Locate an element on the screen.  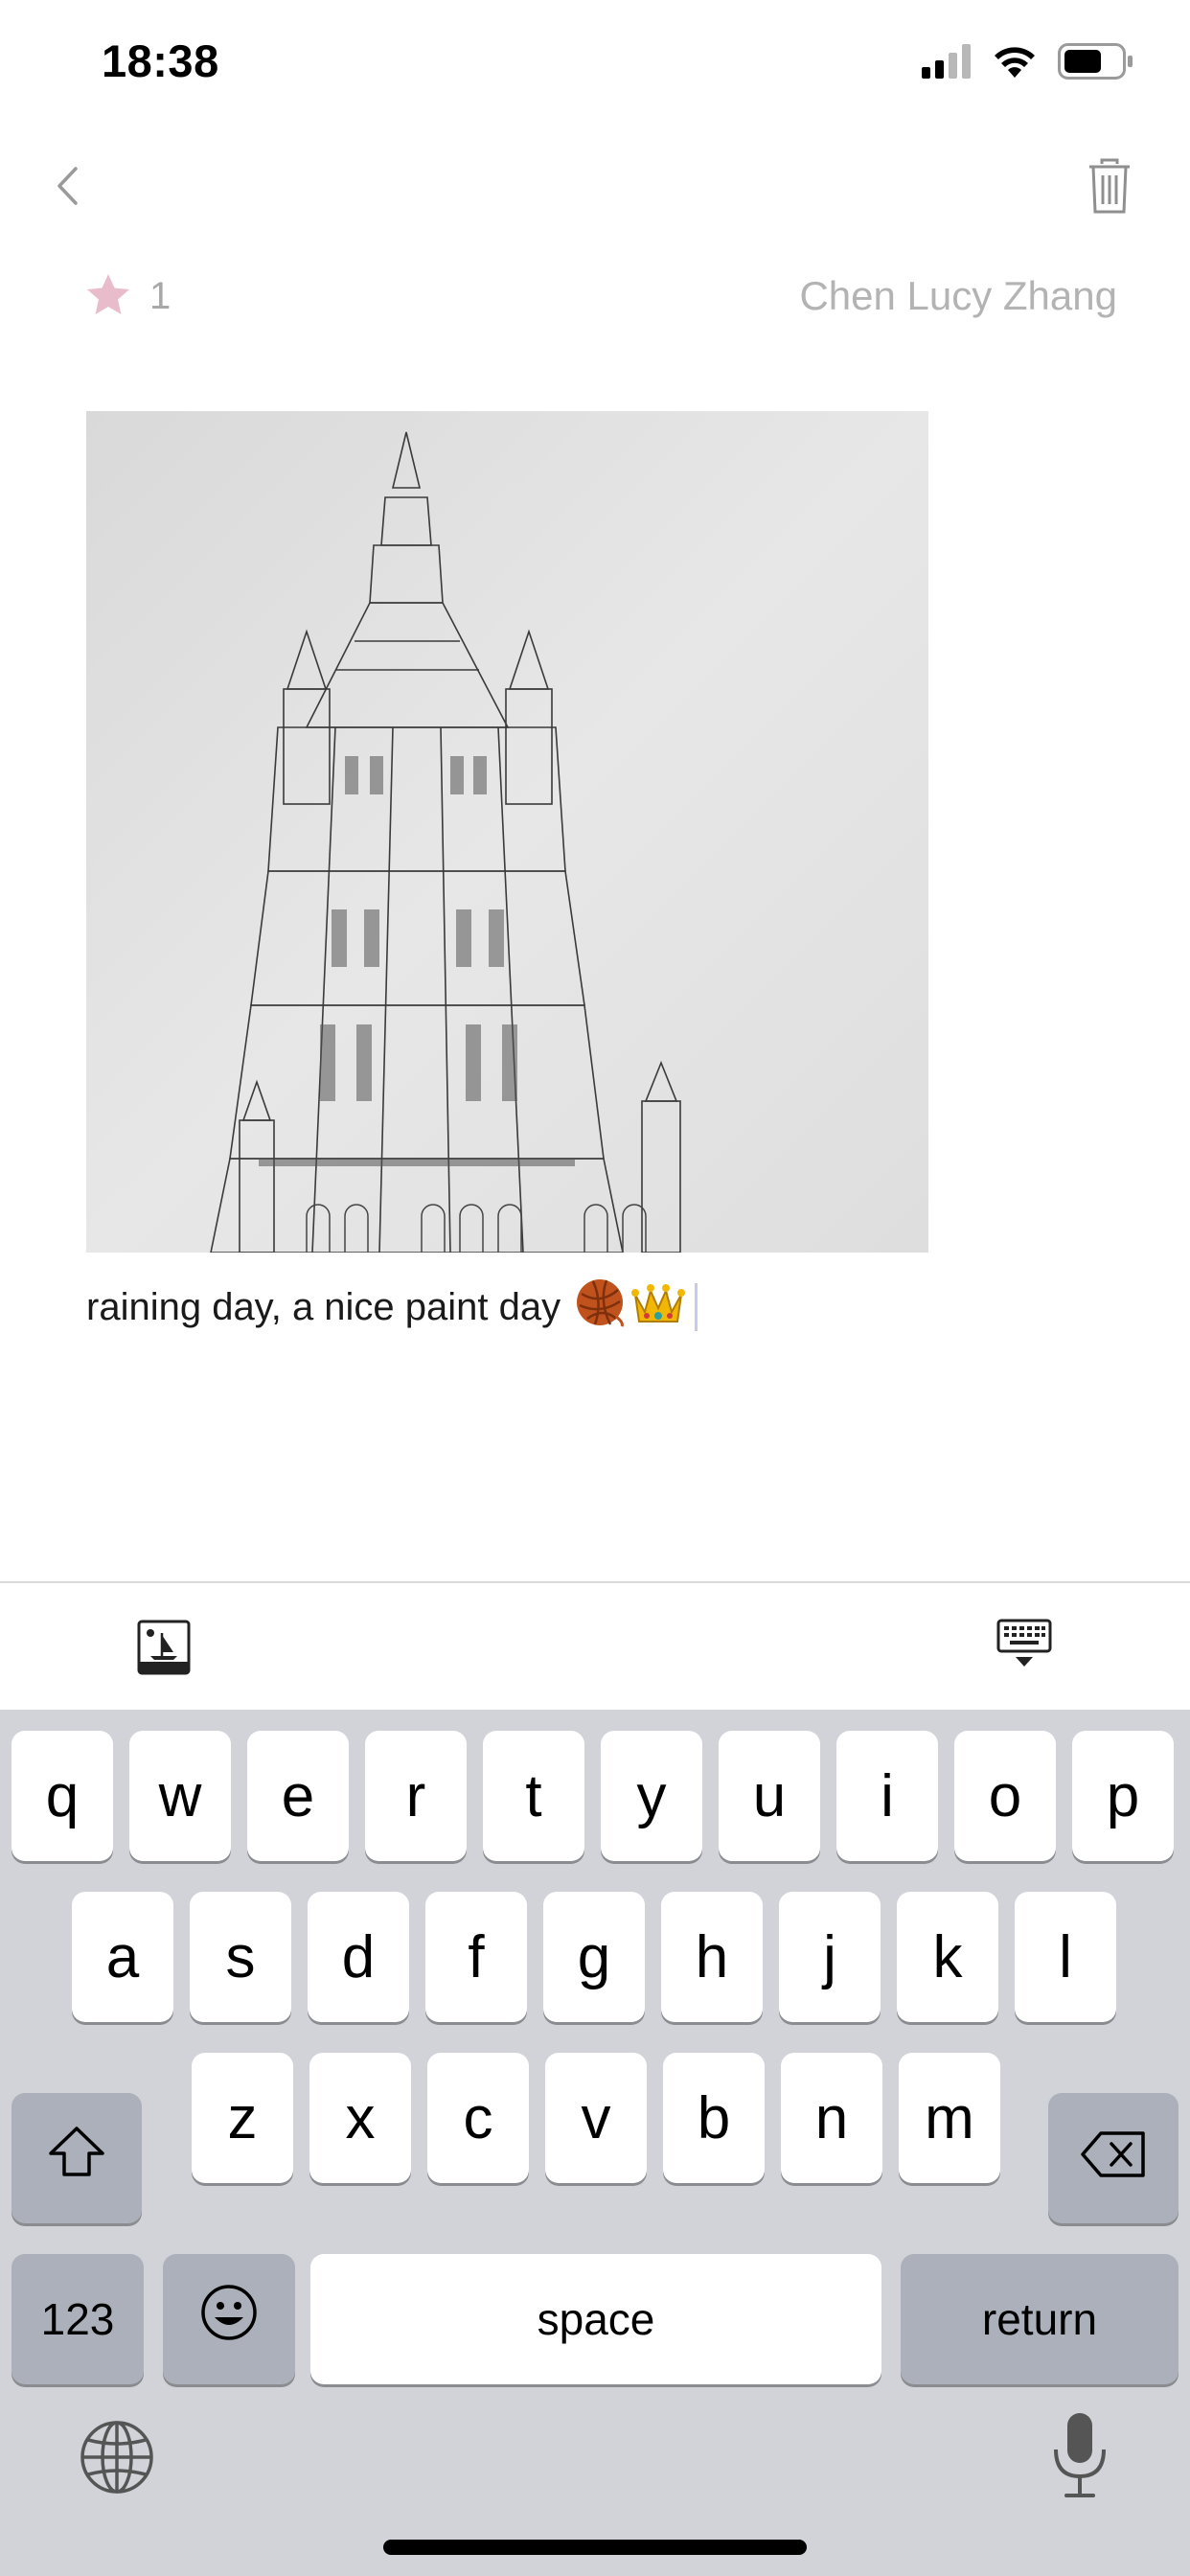
key-u: u is located at coordinates (770, 1796).